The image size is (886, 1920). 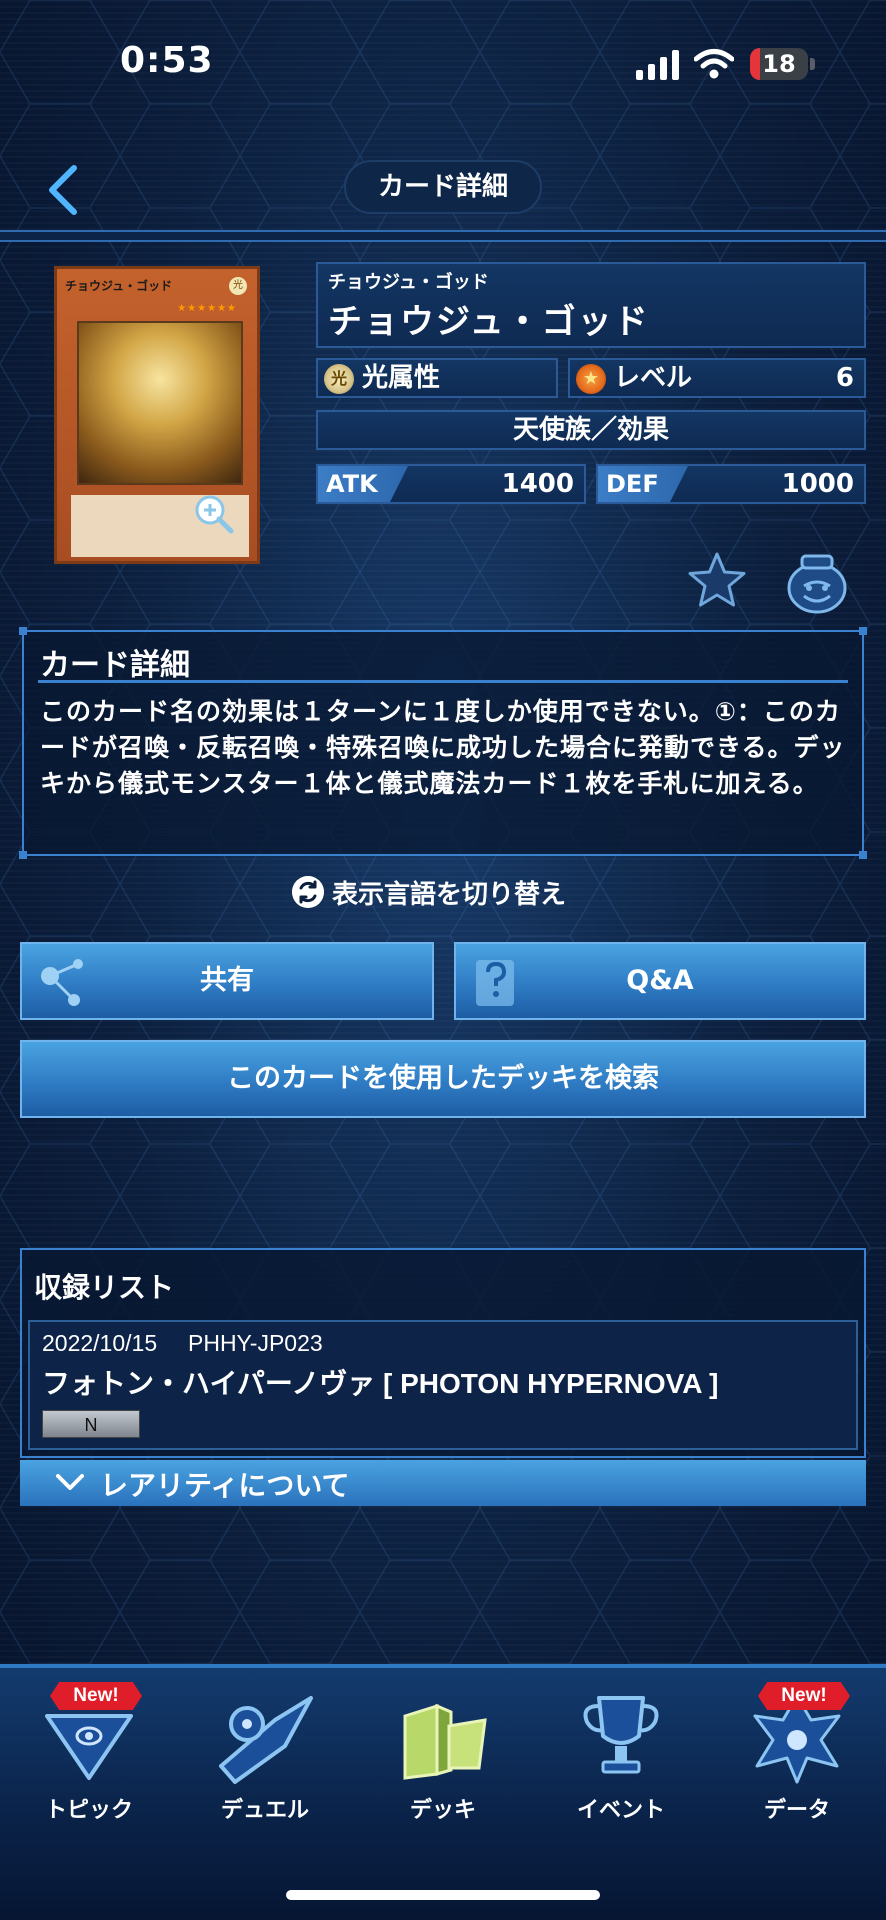 I want to click on description-heading: カード詳細, so click(x=115, y=665).